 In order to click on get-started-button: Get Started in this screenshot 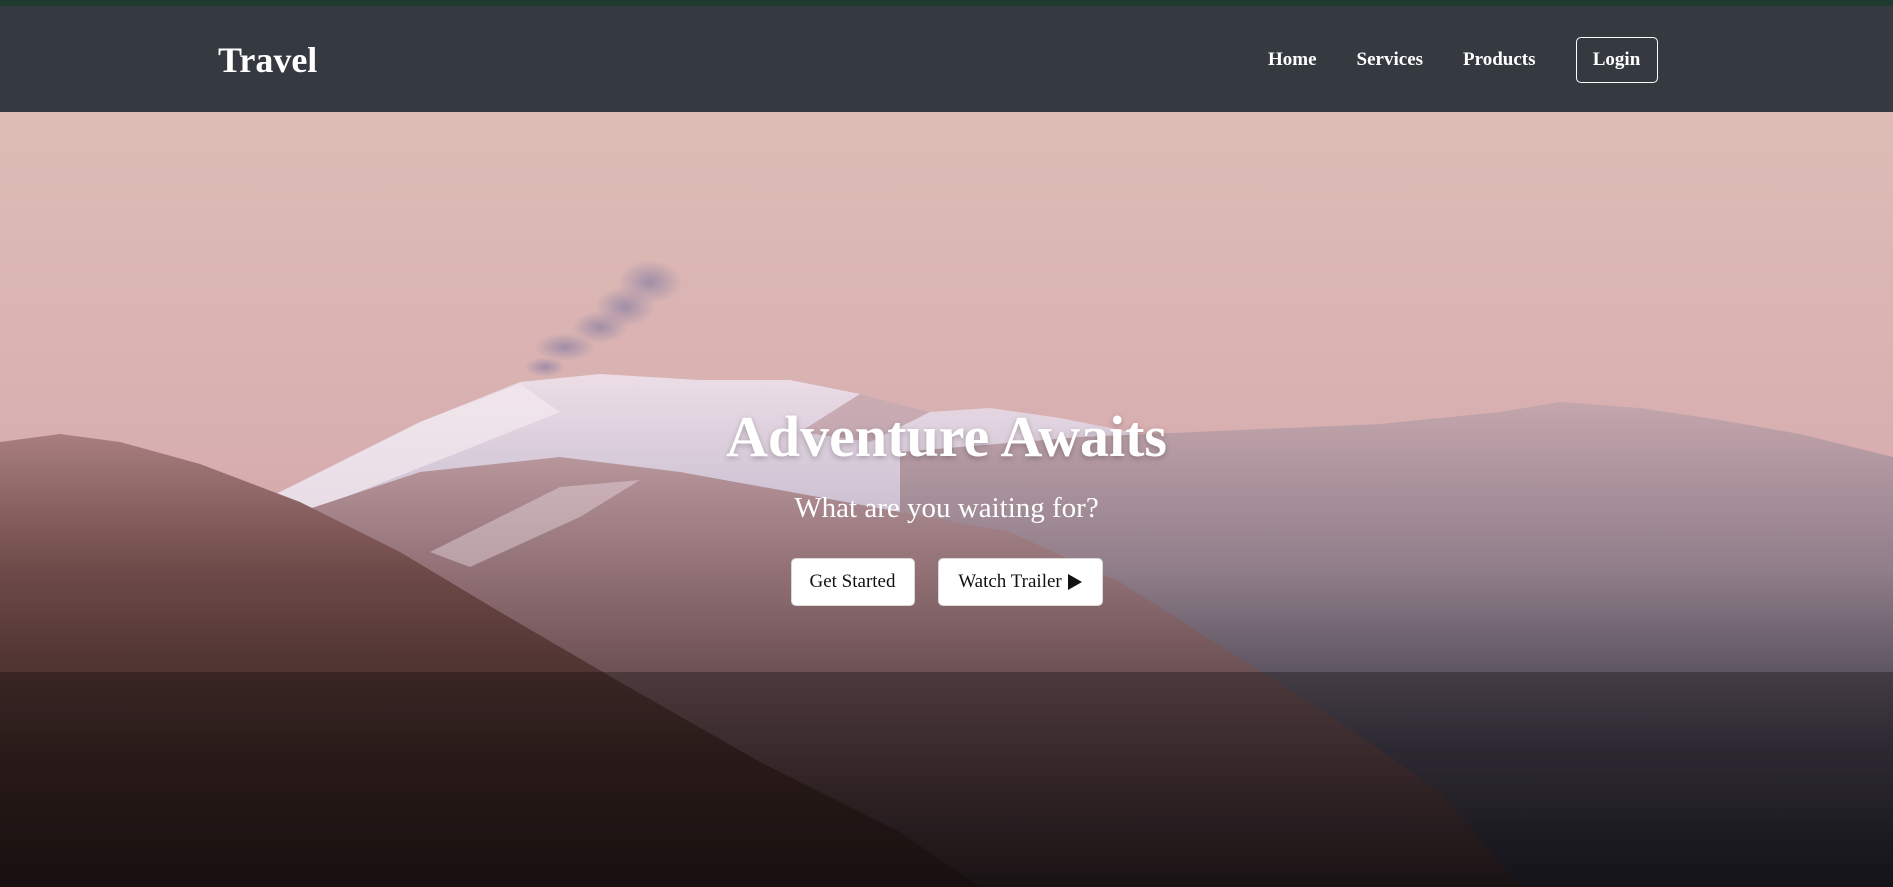, I will do `click(852, 582)`.